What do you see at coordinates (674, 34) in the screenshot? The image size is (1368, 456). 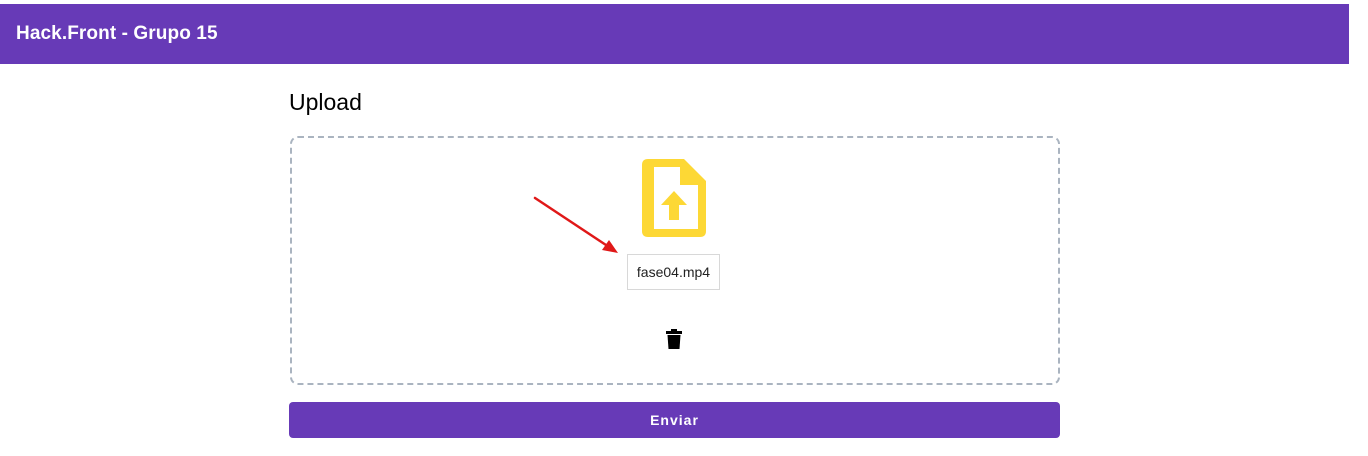 I see `app-bar: Hack.Front - Grupo 15` at bounding box center [674, 34].